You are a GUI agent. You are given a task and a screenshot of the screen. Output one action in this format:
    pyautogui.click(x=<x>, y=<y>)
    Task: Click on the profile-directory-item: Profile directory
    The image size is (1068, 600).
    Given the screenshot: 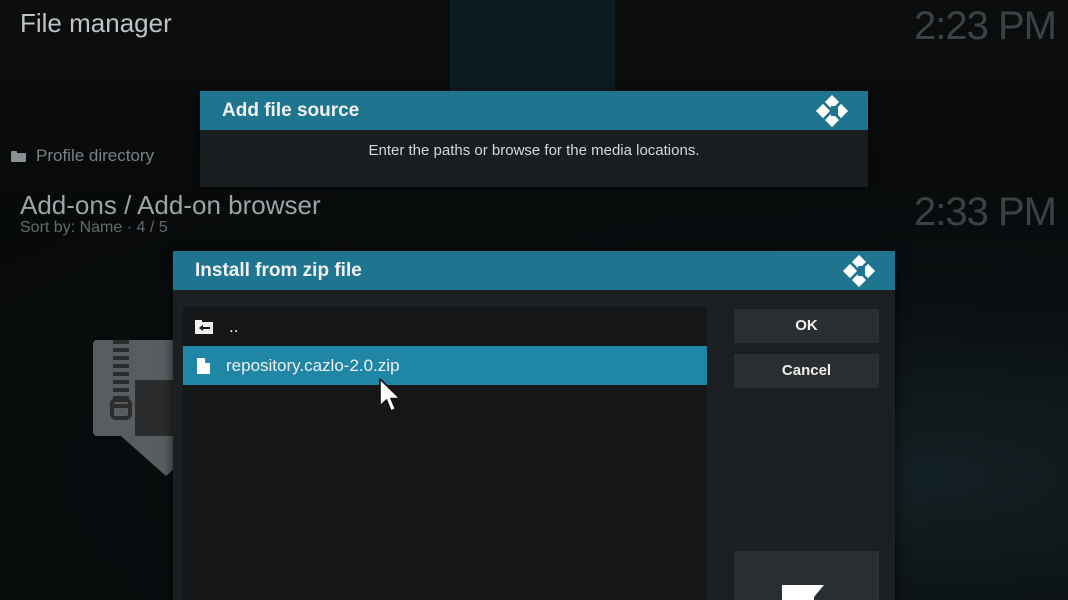 What is the action you would take?
    pyautogui.click(x=82, y=156)
    